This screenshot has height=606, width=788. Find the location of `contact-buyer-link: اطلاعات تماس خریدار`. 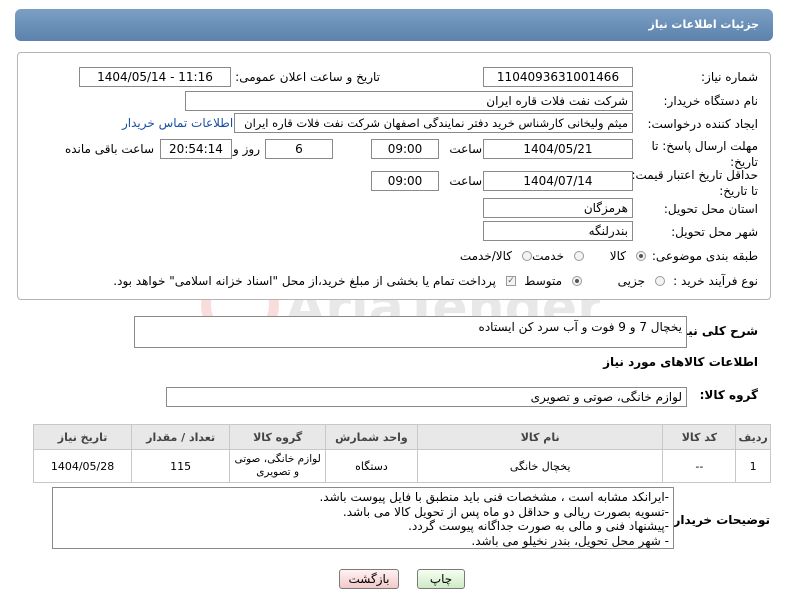

contact-buyer-link: اطلاعات تماس خریدار is located at coordinates (177, 123).